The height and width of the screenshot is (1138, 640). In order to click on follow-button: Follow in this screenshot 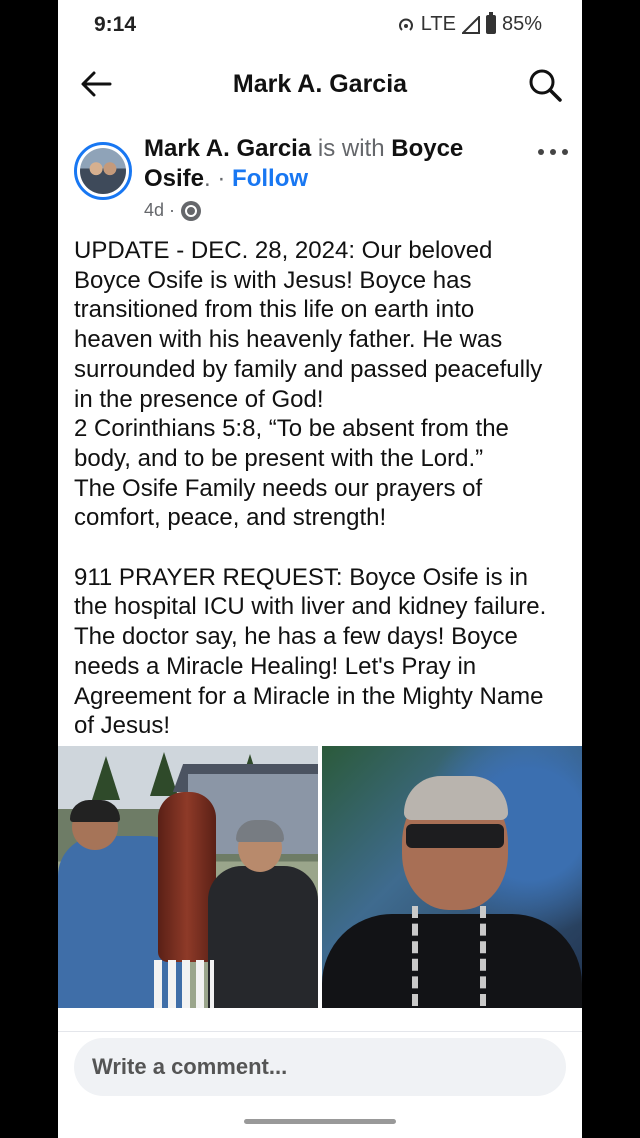, I will do `click(270, 178)`.